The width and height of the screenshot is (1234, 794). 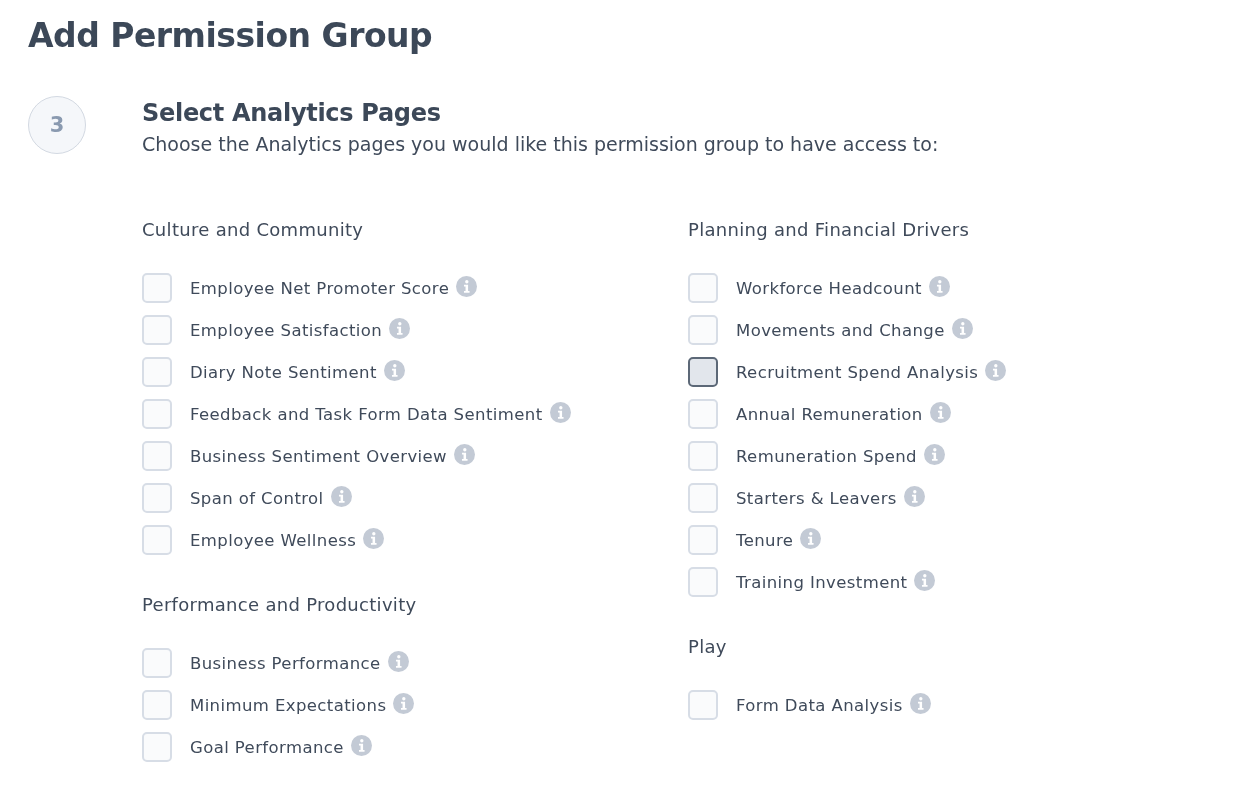 What do you see at coordinates (280, 605) in the screenshot?
I see `group-heading: Performance and Productivity` at bounding box center [280, 605].